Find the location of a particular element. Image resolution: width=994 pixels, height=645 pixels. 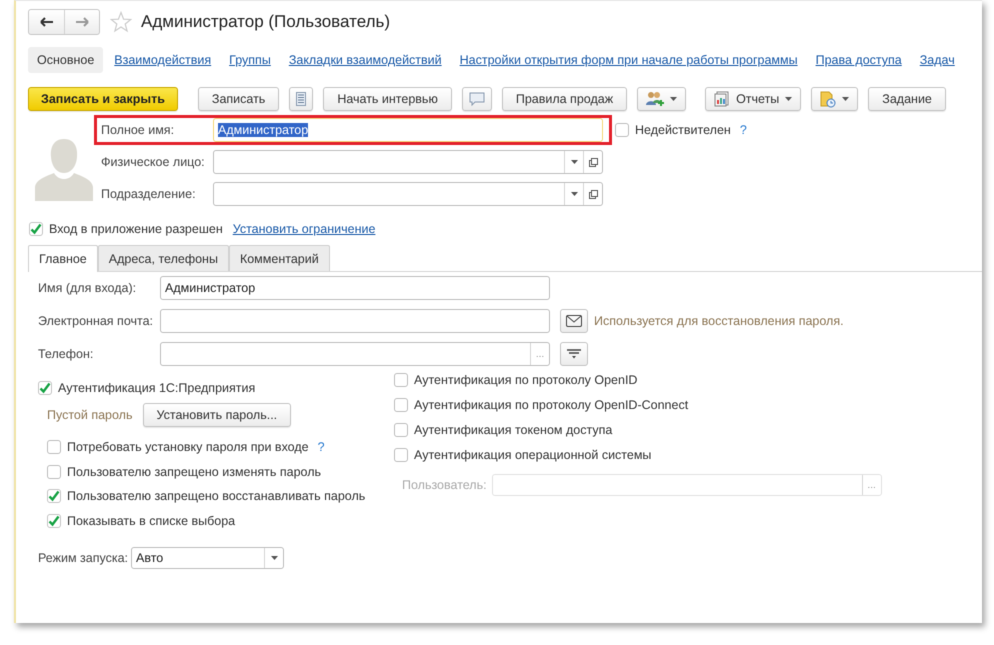

chart-report-icon is located at coordinates (722, 99).